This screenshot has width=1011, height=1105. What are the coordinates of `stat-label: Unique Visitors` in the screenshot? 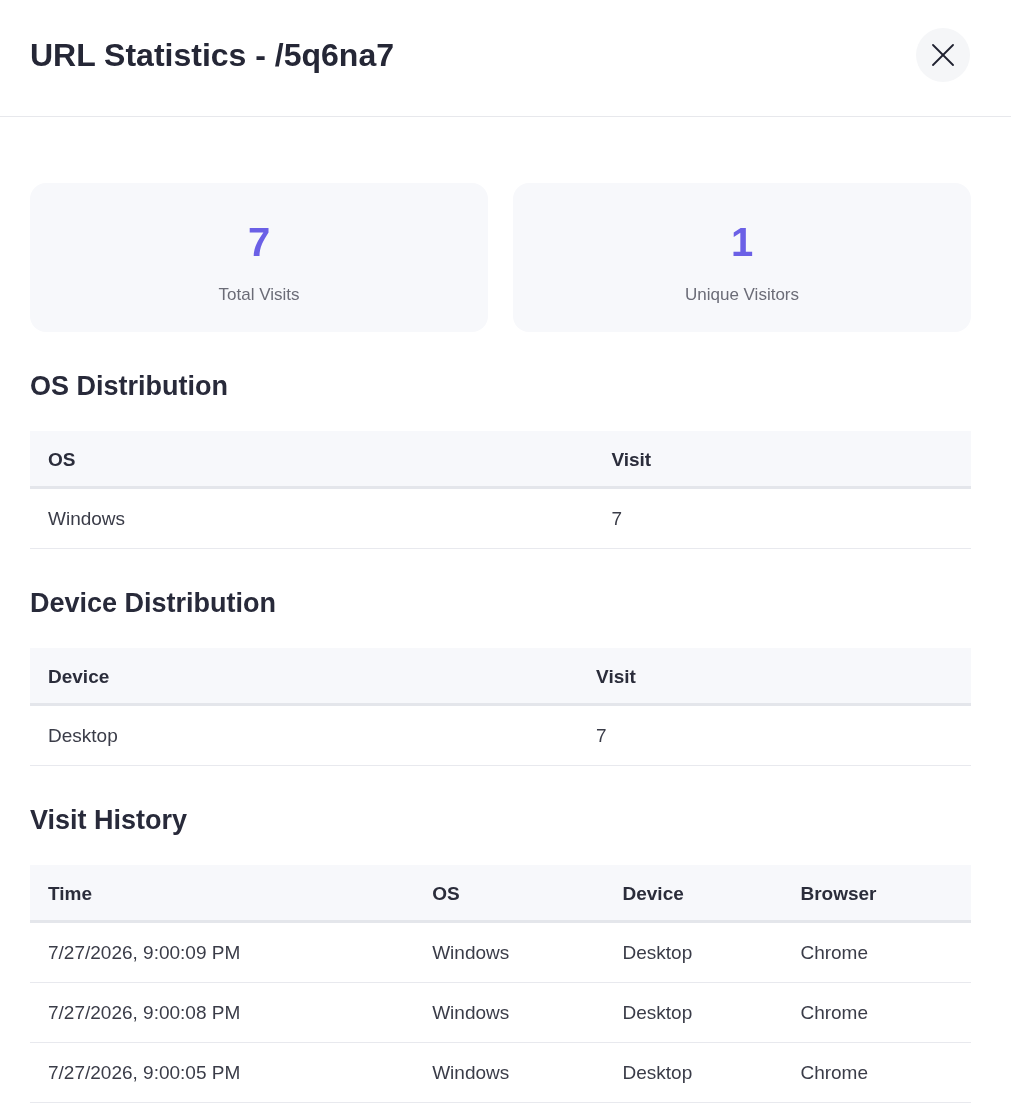 It's located at (742, 295).